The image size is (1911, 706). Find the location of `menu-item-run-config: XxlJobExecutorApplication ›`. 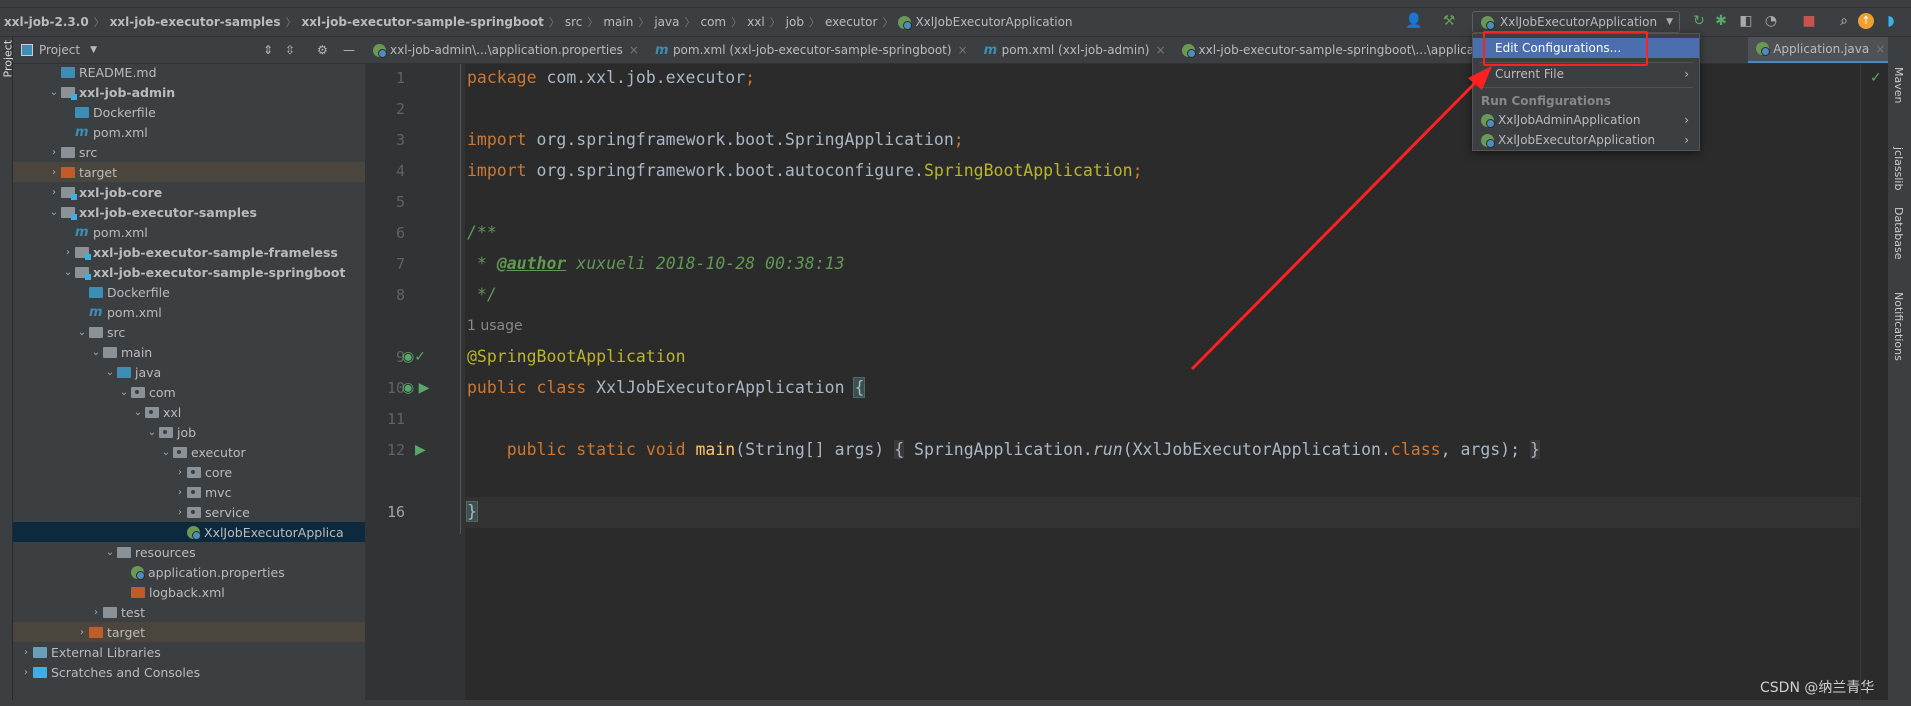

menu-item-run-config: XxlJobExecutorApplication › is located at coordinates (1586, 140).